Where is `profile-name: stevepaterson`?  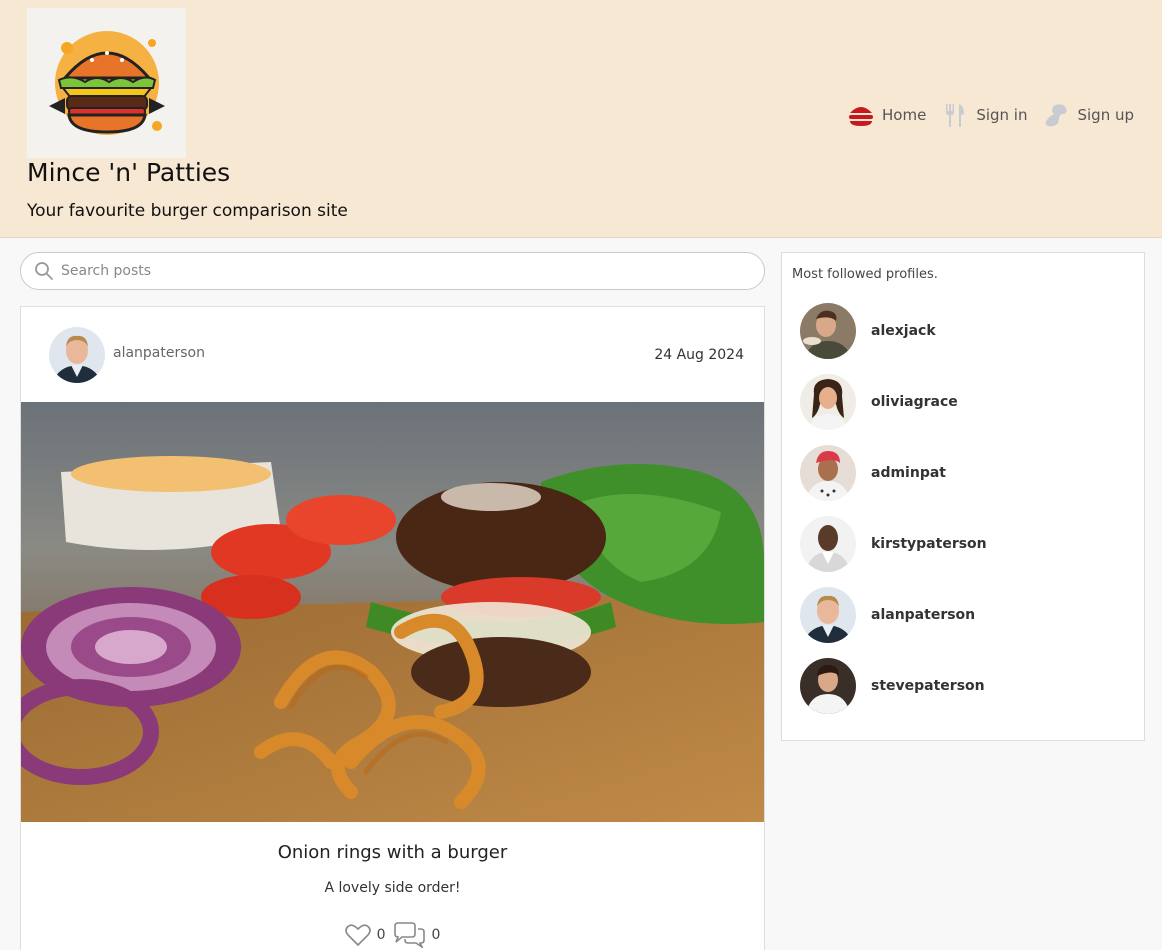
profile-name: stevepaterson is located at coordinates (928, 686).